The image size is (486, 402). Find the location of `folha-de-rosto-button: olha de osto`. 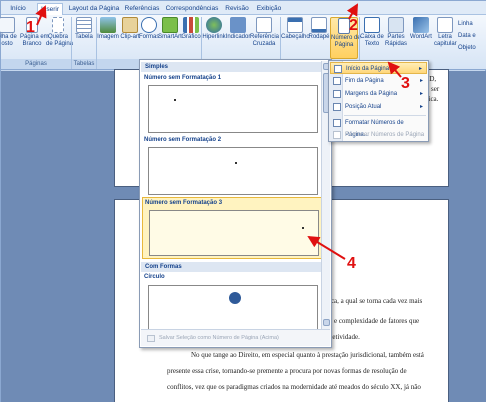

folha-de-rosto-button: olha de osto is located at coordinates (9, 32).